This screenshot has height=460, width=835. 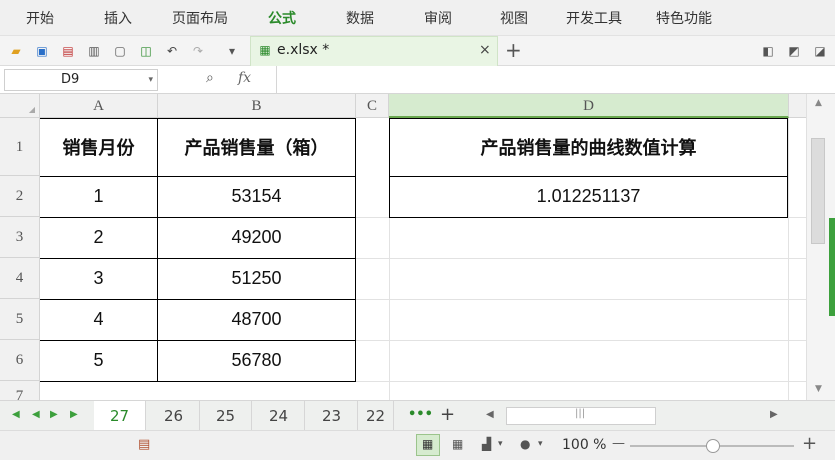 What do you see at coordinates (146, 51) in the screenshot?
I see `spellcheck-icon: ◫` at bounding box center [146, 51].